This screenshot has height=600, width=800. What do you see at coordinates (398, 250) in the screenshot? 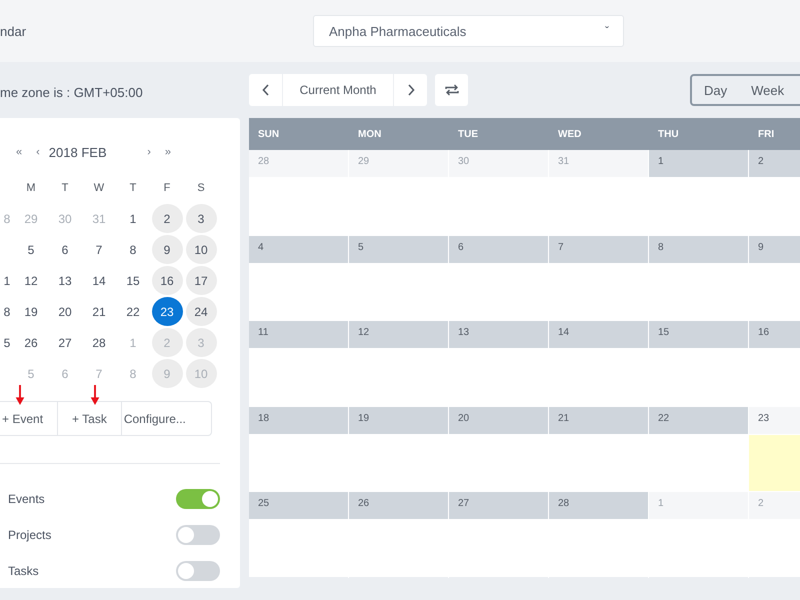
I see `date-cell: 5` at bounding box center [398, 250].